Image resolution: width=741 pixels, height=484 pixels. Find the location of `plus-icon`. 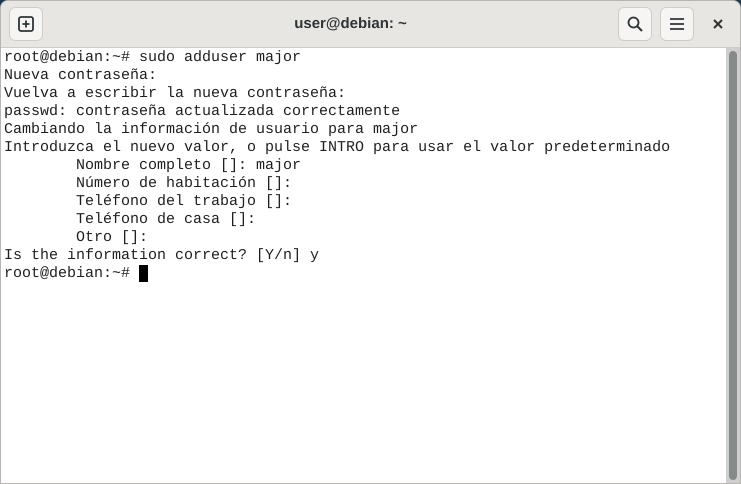

plus-icon is located at coordinates (26, 24).